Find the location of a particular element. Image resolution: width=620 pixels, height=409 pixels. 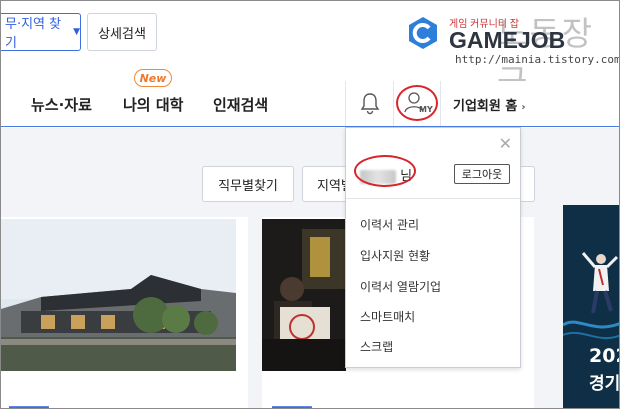

menu-item-scrap: 스크랩 is located at coordinates (376, 346).